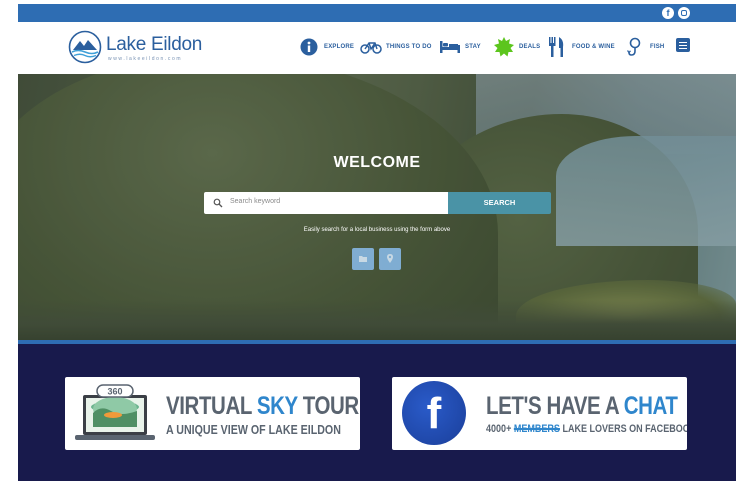 This screenshot has width=740, height=481. What do you see at coordinates (684, 13) in the screenshot?
I see `instagram-icon` at bounding box center [684, 13].